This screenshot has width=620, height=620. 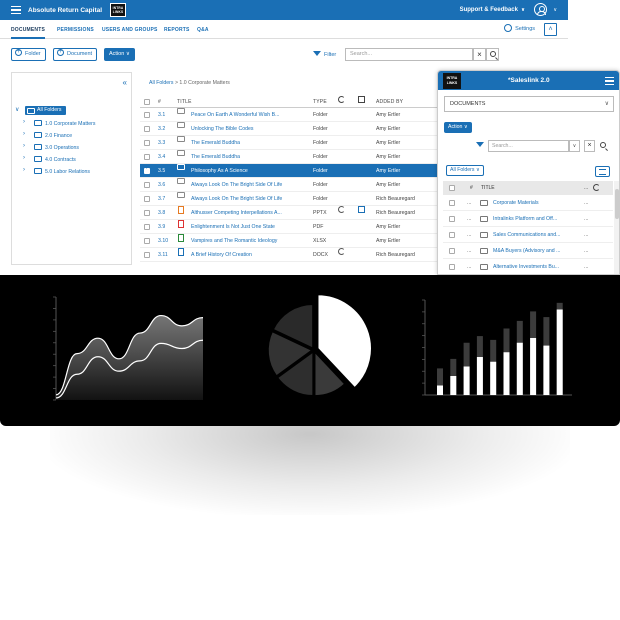 What do you see at coordinates (609, 81) in the screenshot?
I see `menu-icon` at bounding box center [609, 81].